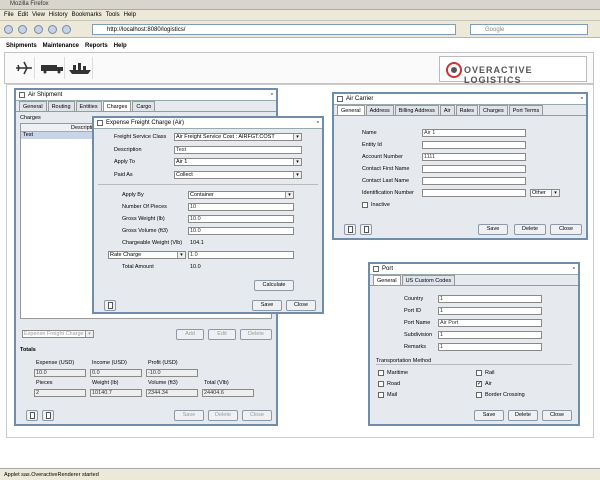  I want to click on gross-volume-input: 10.0, so click(241, 231).